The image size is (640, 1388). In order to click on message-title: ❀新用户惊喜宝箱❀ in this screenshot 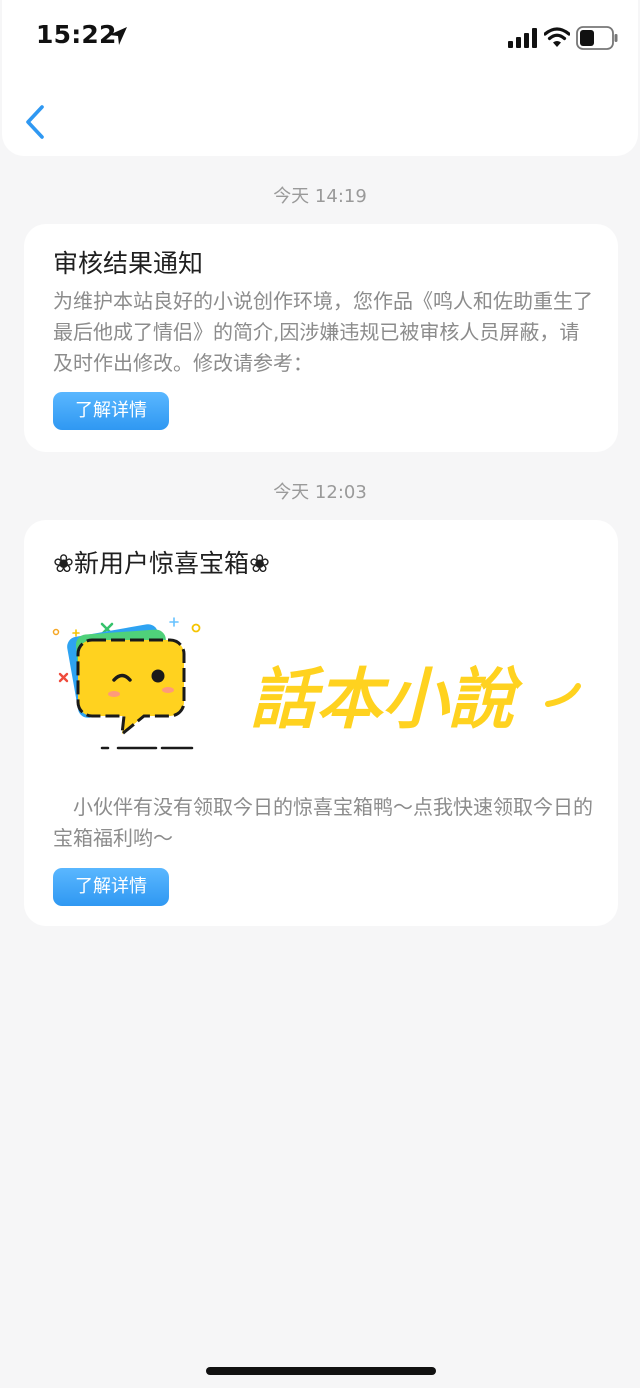, I will do `click(161, 563)`.